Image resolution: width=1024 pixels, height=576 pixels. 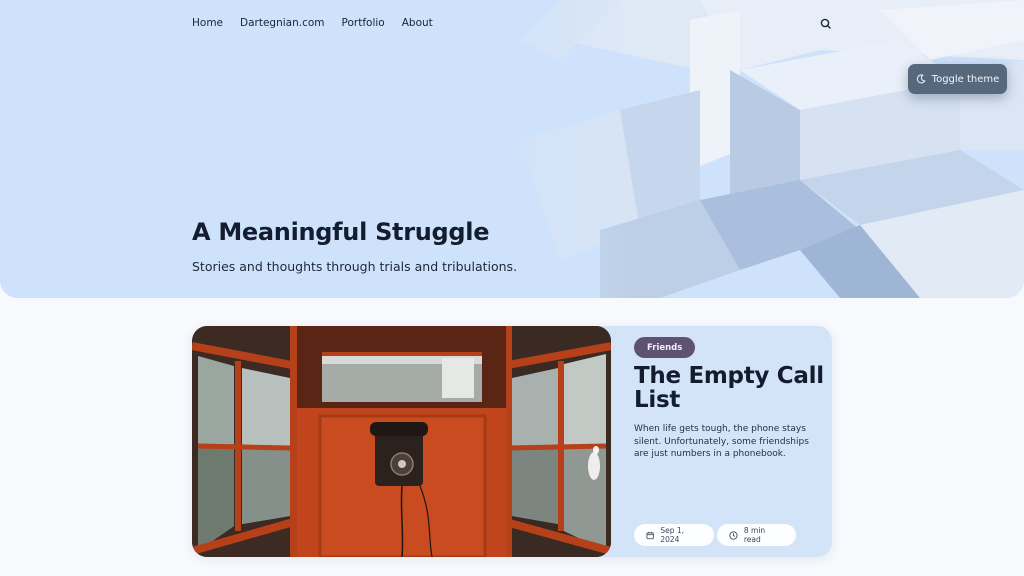 I want to click on post-read-time: 8 min read, so click(x=754, y=535).